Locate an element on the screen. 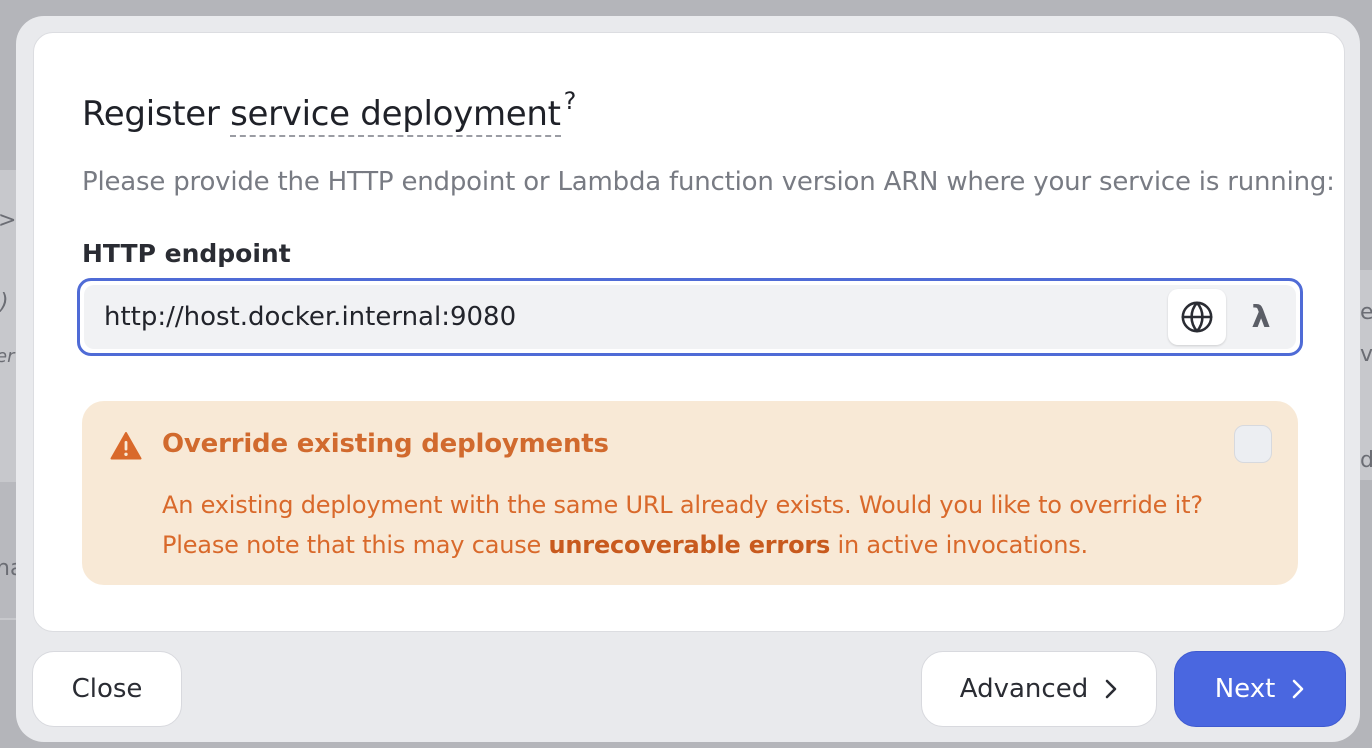 This screenshot has height=748, width=1372. background-text: v is located at coordinates (1366, 354).